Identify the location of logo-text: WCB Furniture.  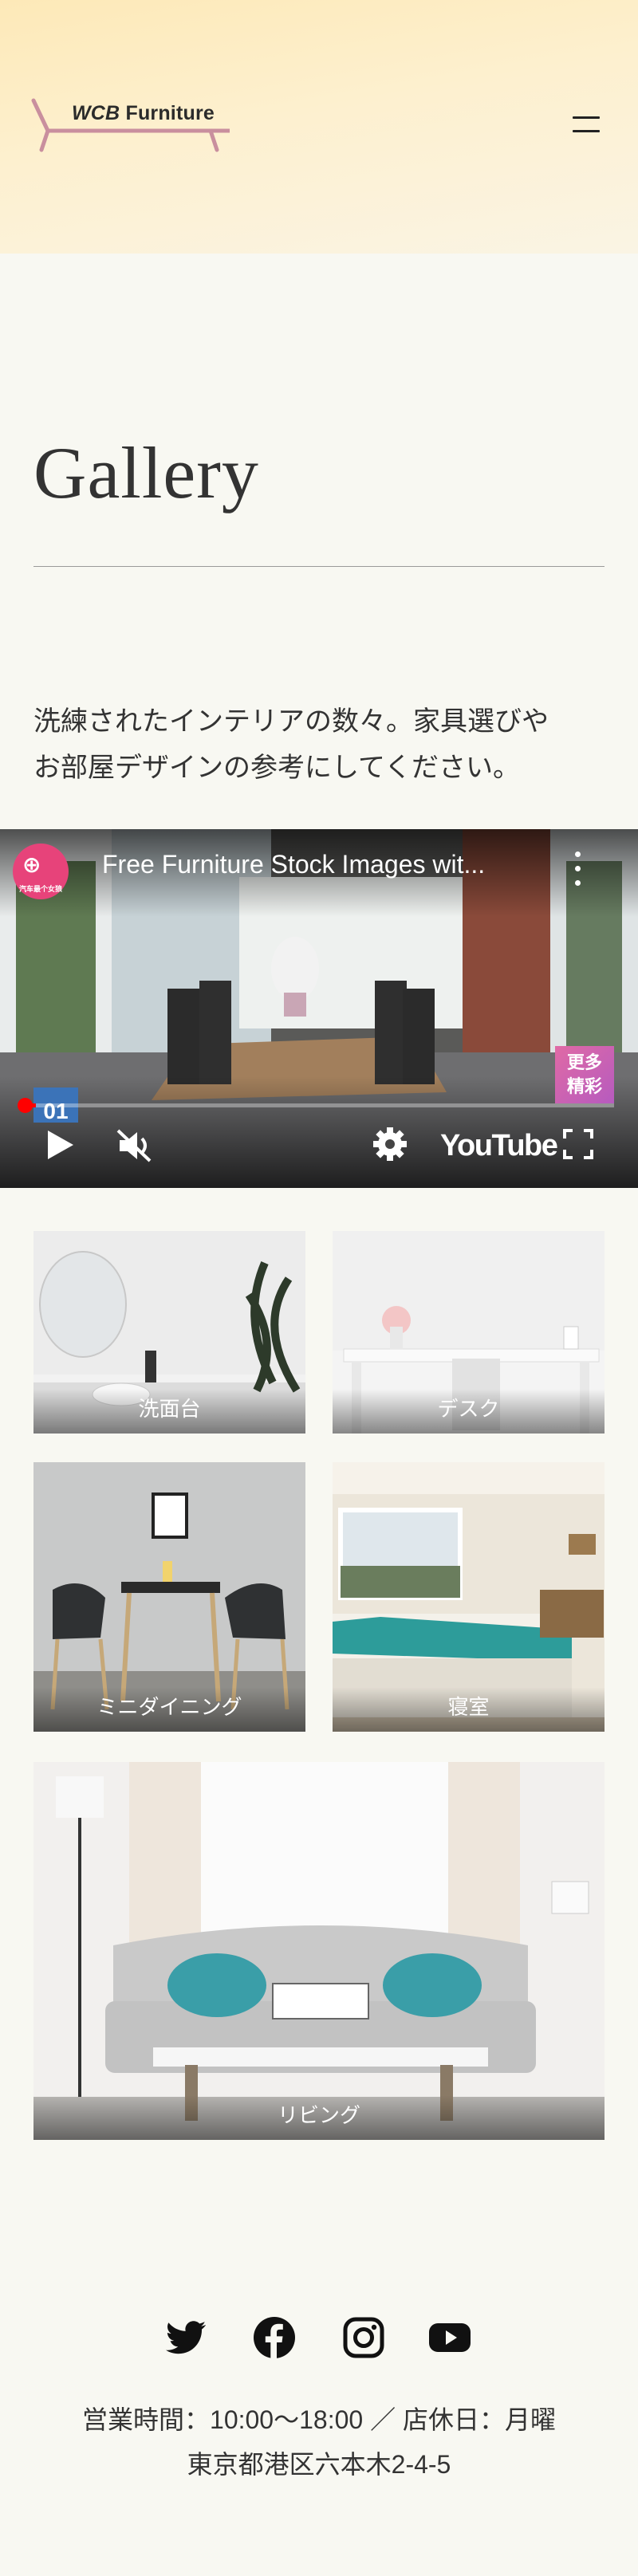
(143, 113).